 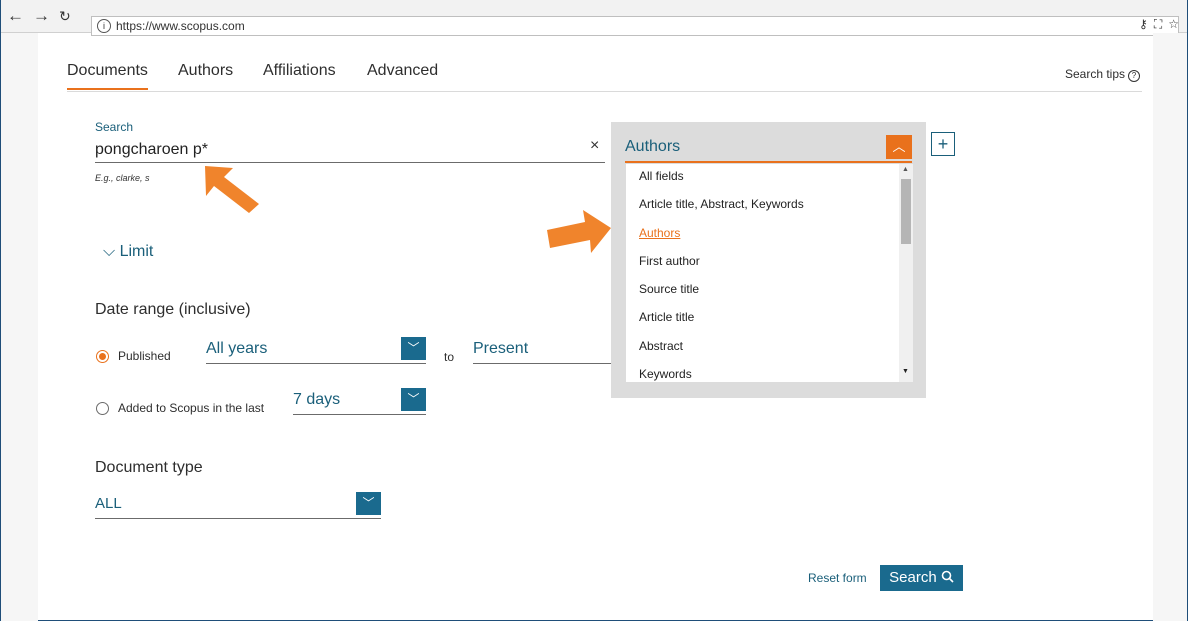 I want to click on field-select-value: Authors, so click(x=652, y=146).